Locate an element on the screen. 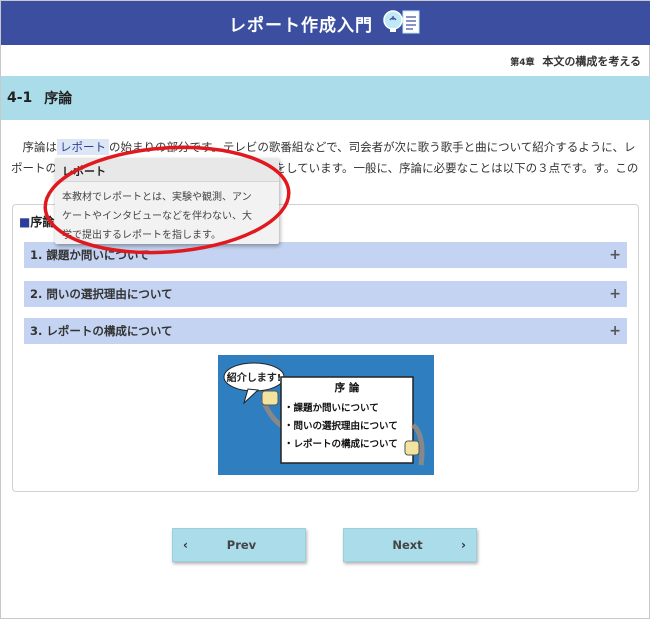 This screenshot has height=619, width=650. intro-text-start: 序論は is located at coordinates (40, 147).